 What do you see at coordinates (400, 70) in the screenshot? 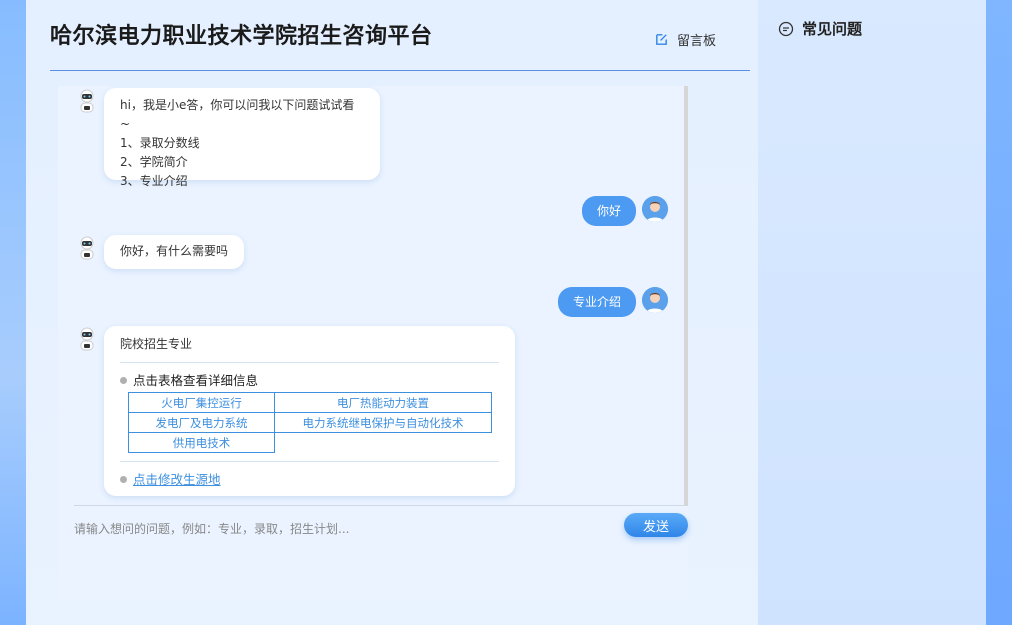
I see `header-divider` at bounding box center [400, 70].